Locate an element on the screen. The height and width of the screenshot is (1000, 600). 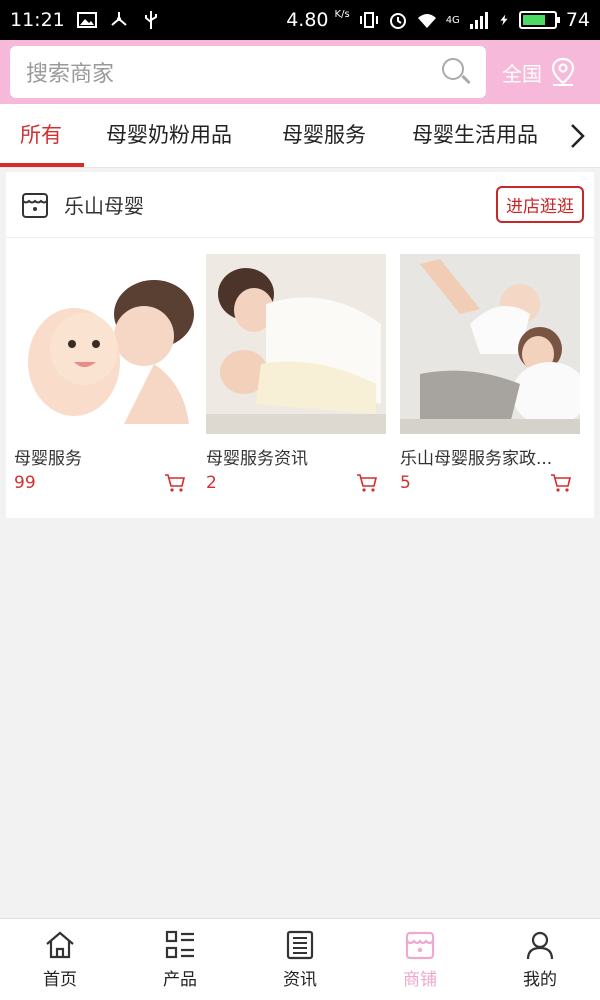
search-header: 搜索商家 全国 is located at coordinates (300, 72).